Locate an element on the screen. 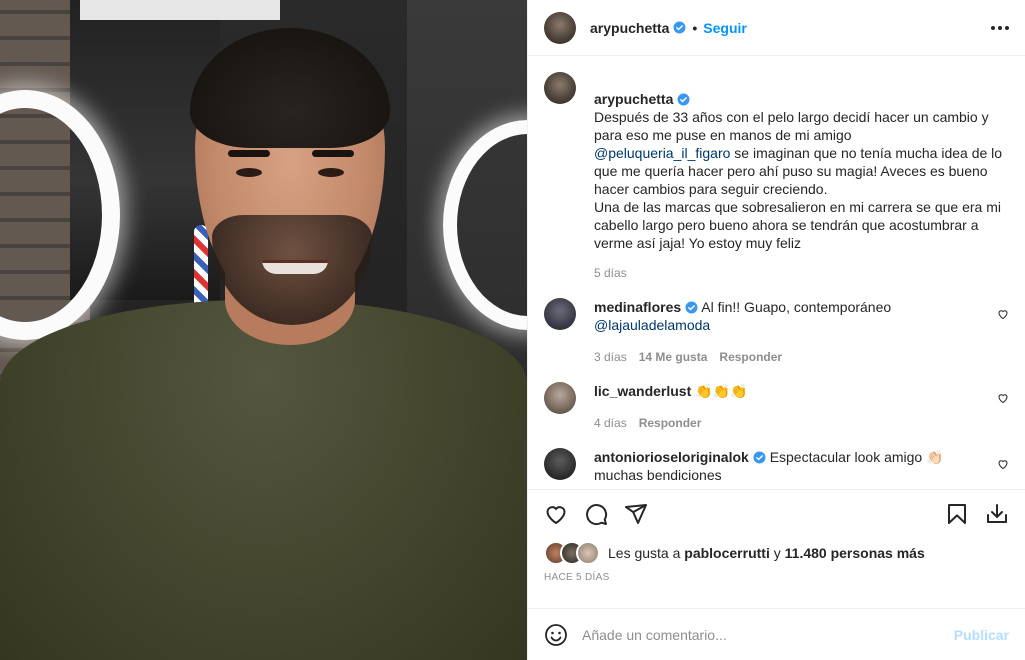 This screenshot has height=660, width=1025. author-username: arypuchetta is located at coordinates (629, 28).